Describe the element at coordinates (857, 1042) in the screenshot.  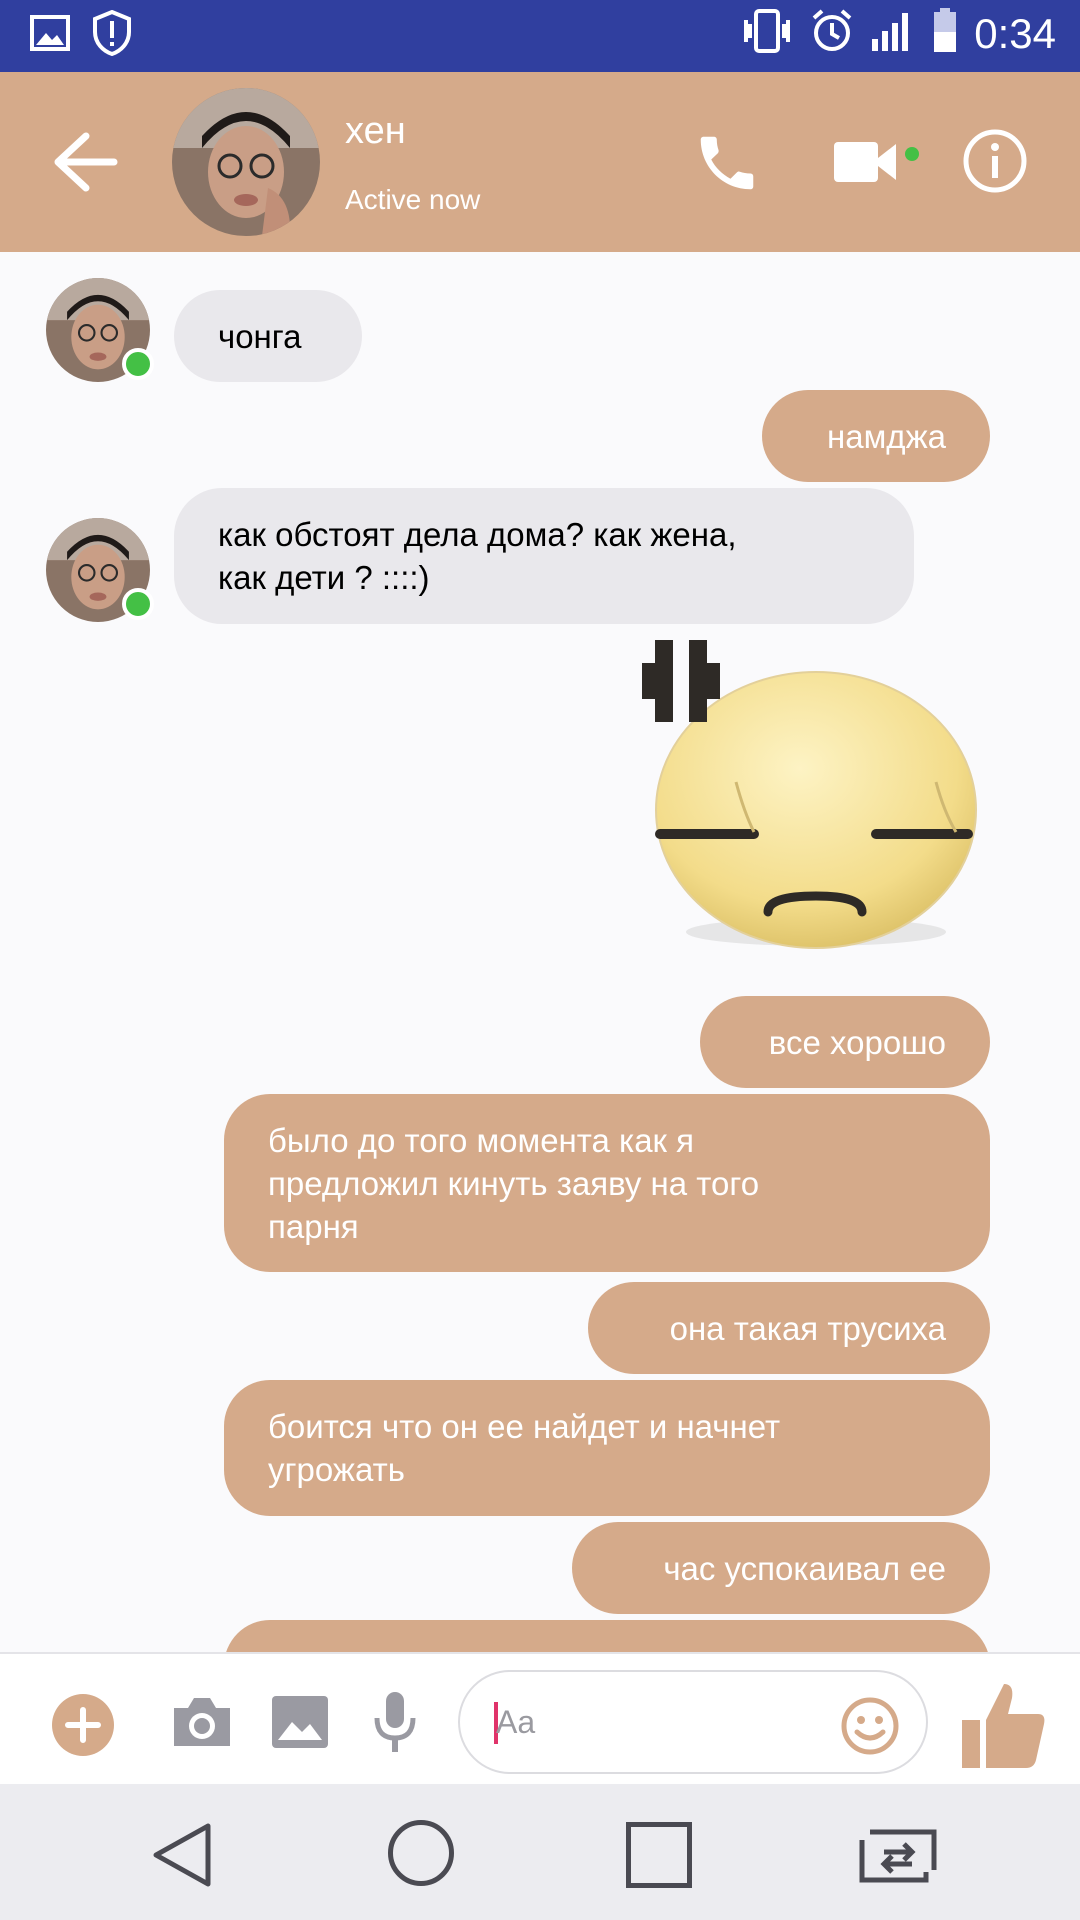
I see `message-text: все хорошо` at that location.